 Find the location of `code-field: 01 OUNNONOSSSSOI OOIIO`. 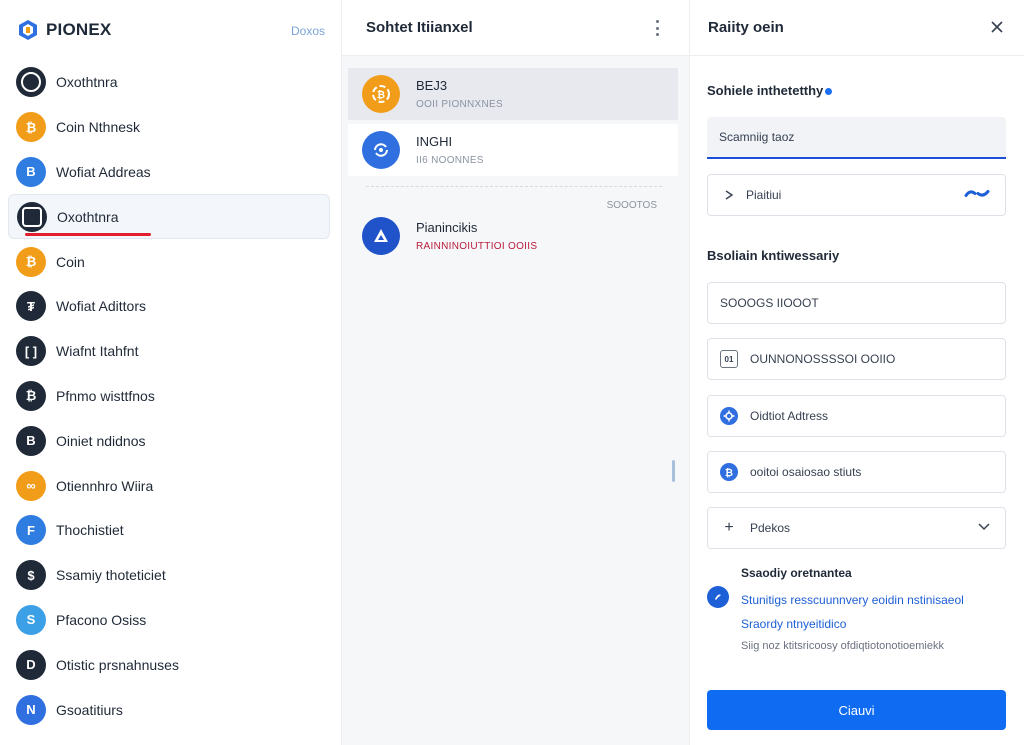

code-field: 01 OUNNONOSSSSOI OOIIO is located at coordinates (856, 359).